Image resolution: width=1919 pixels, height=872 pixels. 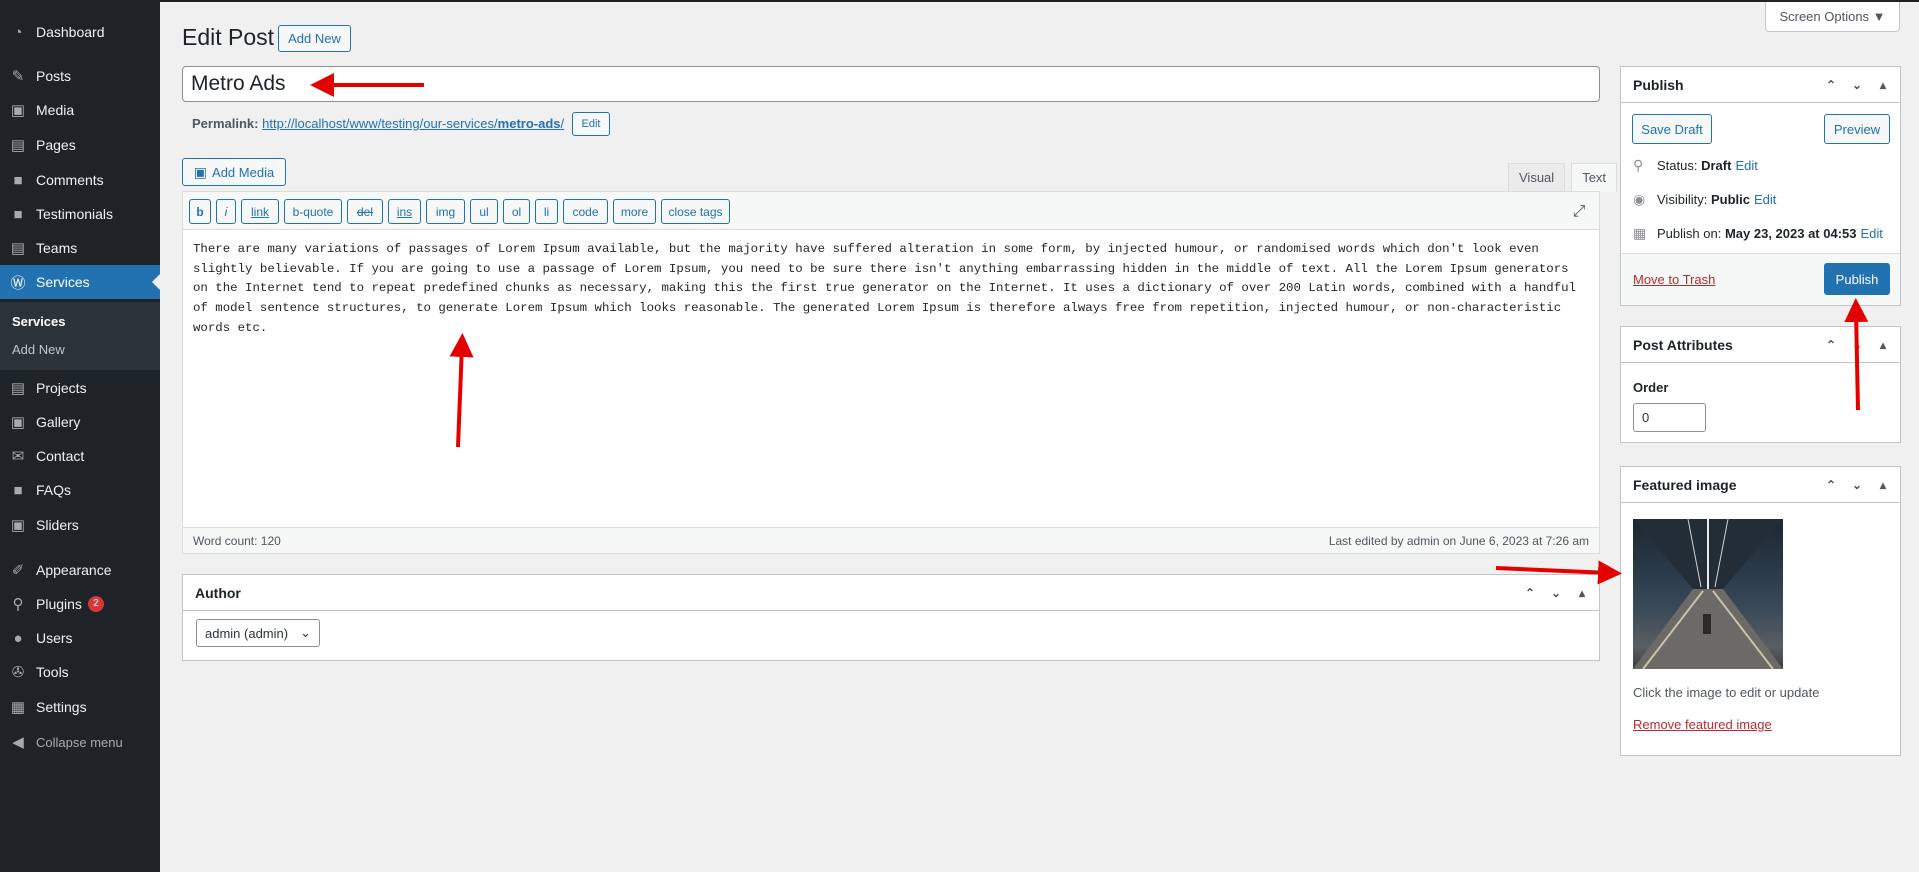 What do you see at coordinates (1856, 354) in the screenshot?
I see `arrow-to-publish` at bounding box center [1856, 354].